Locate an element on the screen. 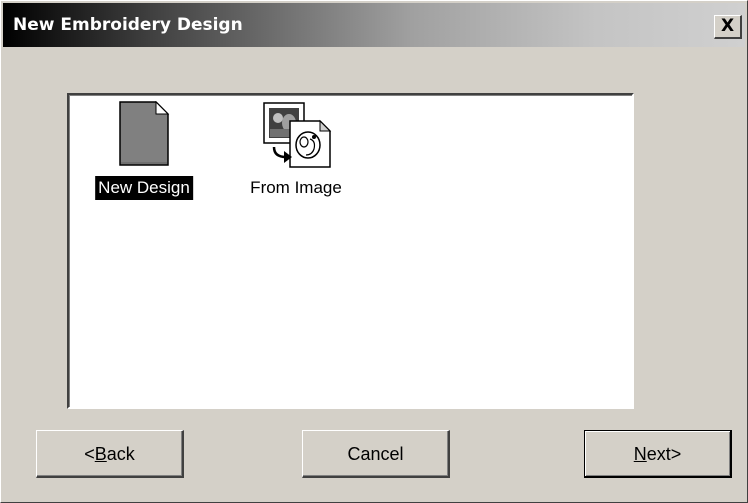 This screenshot has height=503, width=748. back-label-rest: ack is located at coordinates (120, 453).